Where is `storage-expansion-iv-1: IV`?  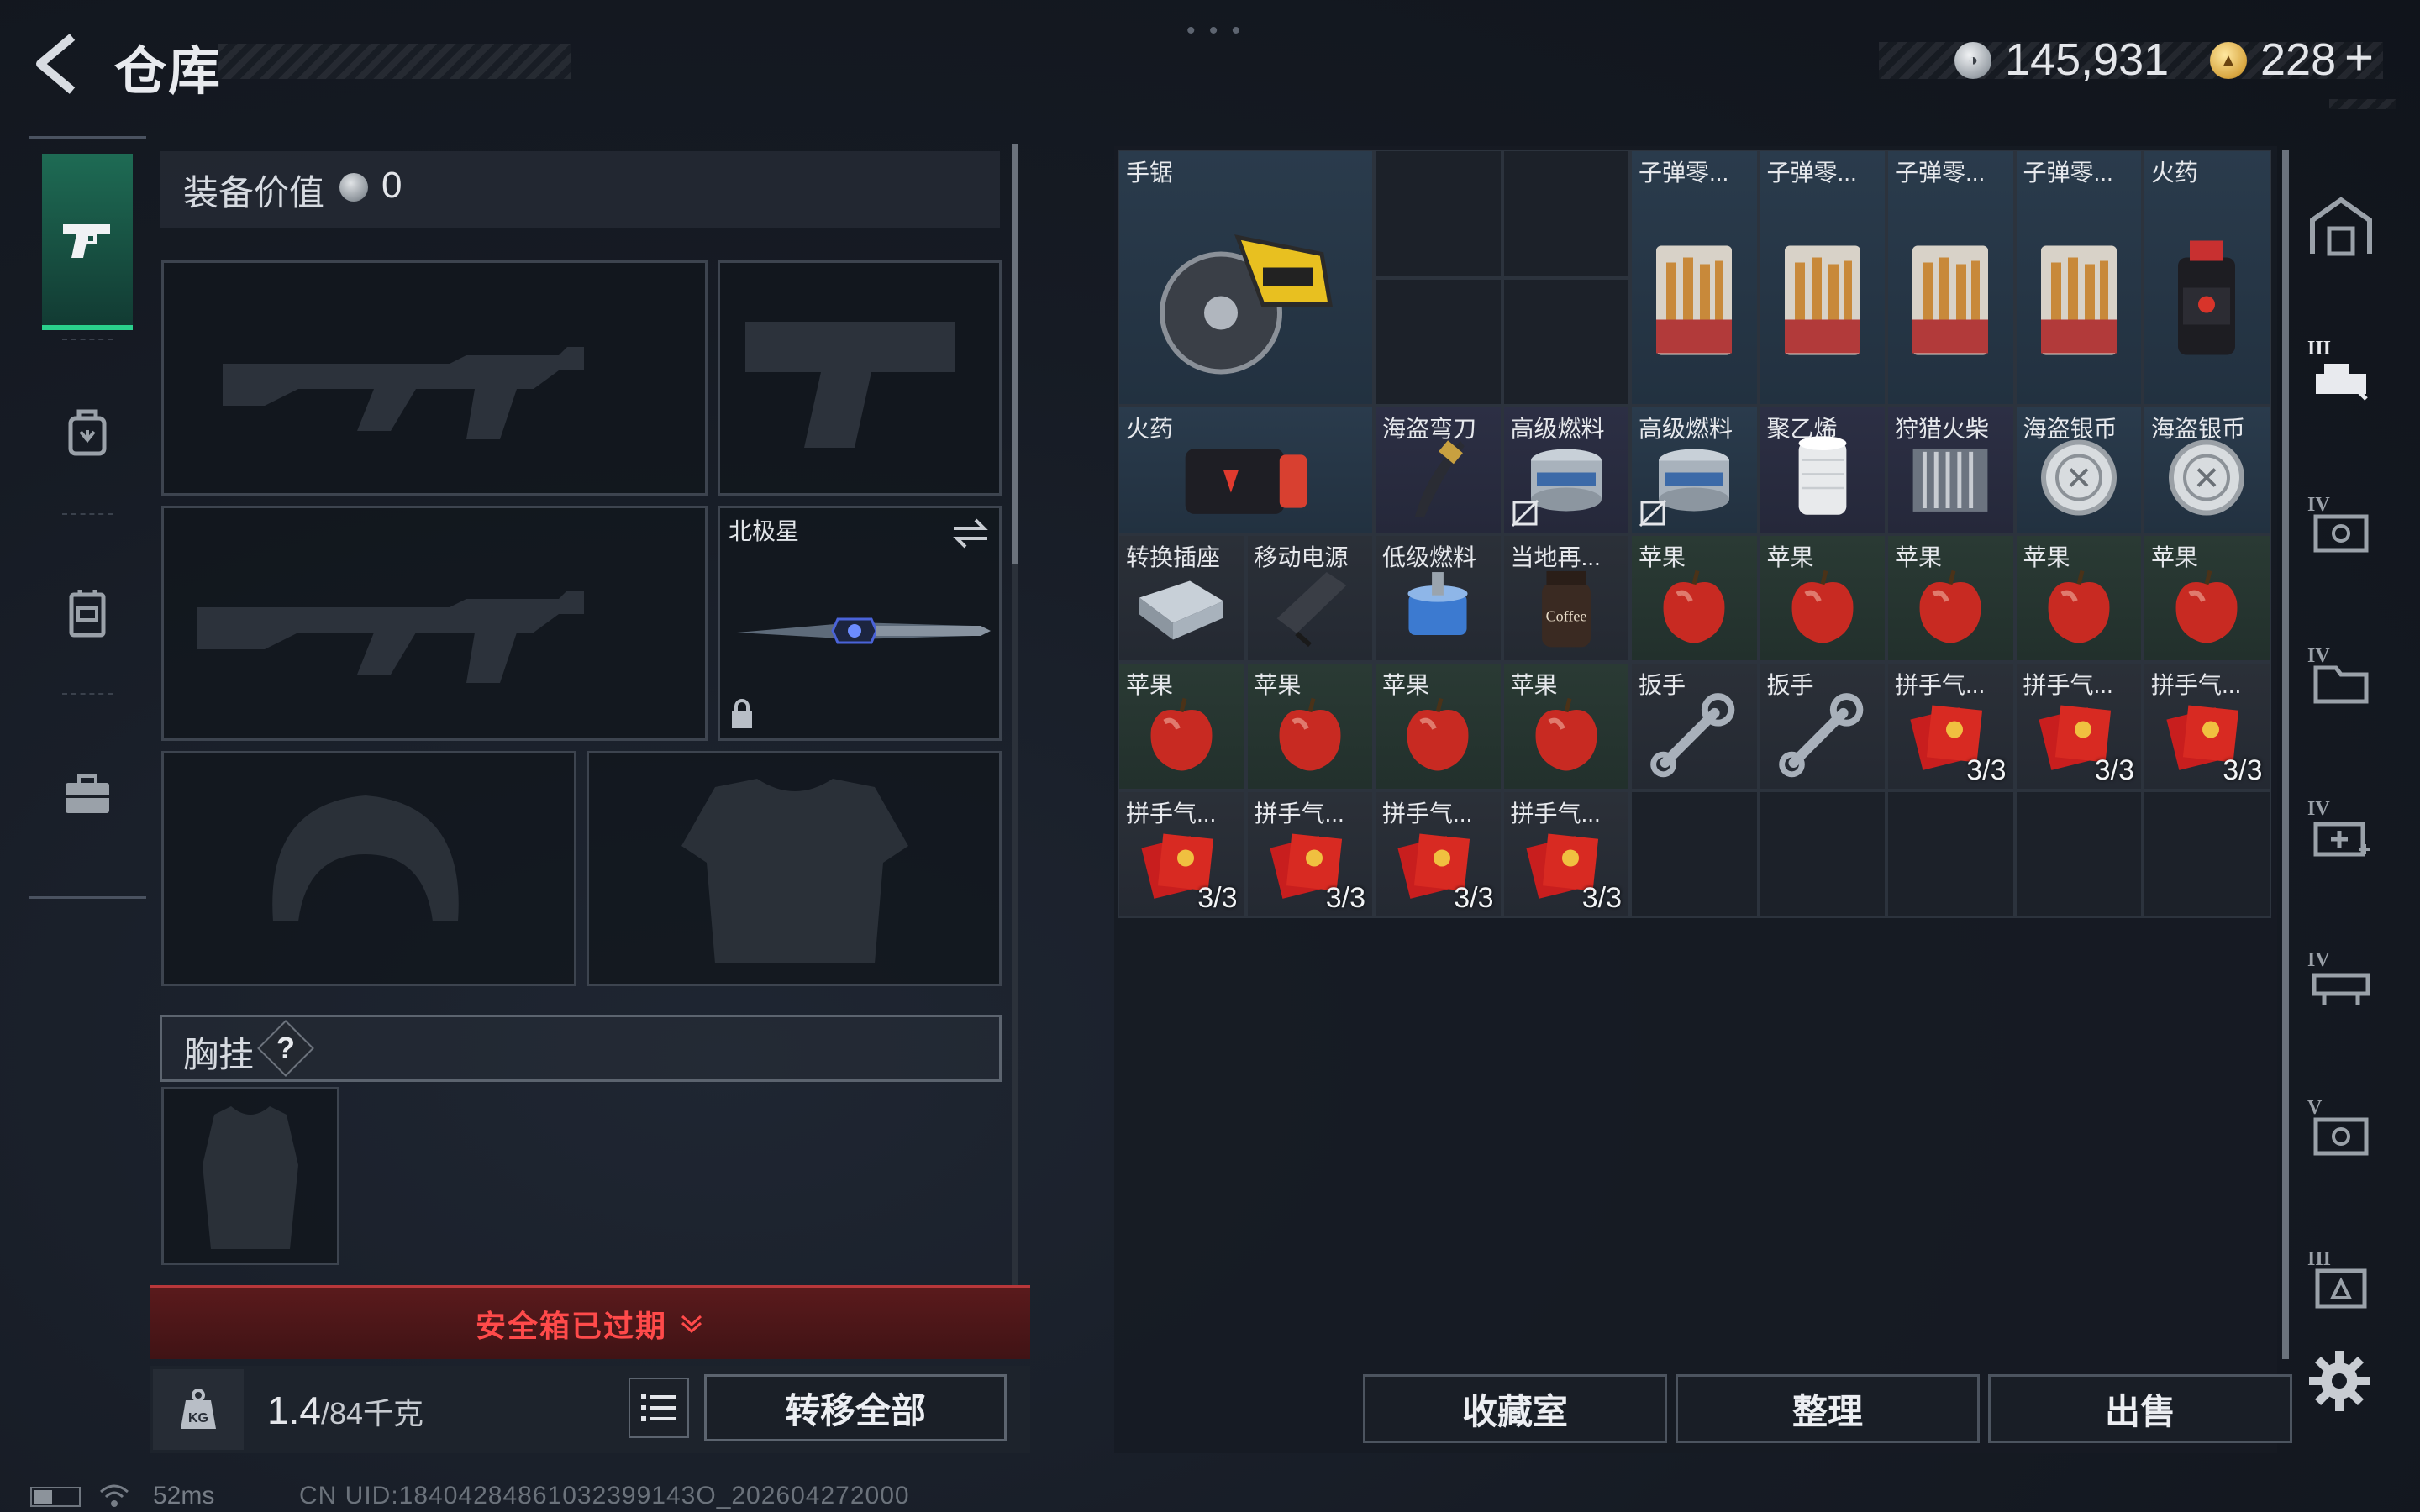 storage-expansion-iv-1: IV is located at coordinates (2341, 529).